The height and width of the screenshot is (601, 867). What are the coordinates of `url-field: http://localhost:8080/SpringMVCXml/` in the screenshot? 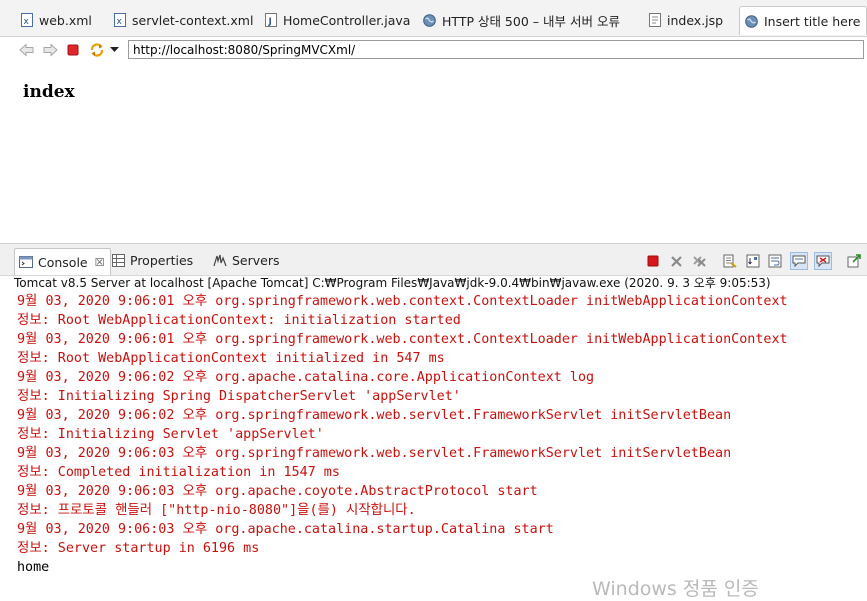 It's located at (496, 49).